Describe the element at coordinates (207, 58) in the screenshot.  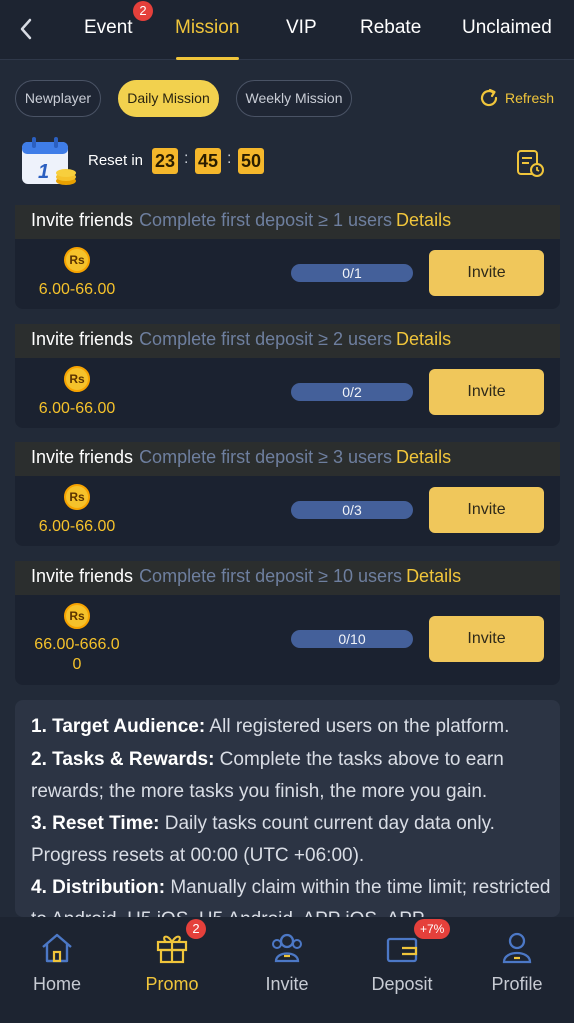
I see `active-tab-indicator` at that location.